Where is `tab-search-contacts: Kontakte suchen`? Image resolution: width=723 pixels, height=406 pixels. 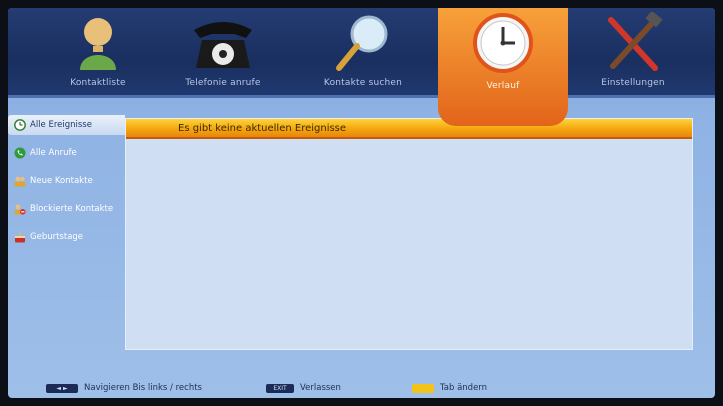 tab-search-contacts: Kontakte suchen is located at coordinates (363, 53).